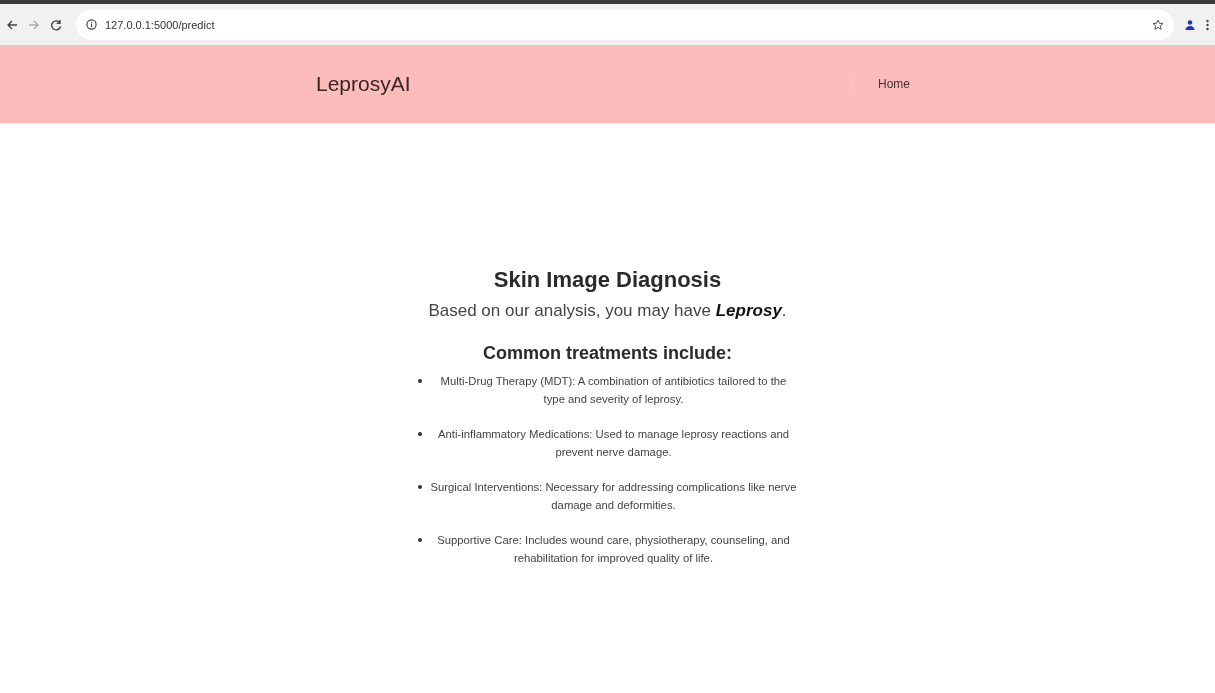 This screenshot has height=693, width=1215. What do you see at coordinates (12, 24) in the screenshot?
I see `back-icon` at bounding box center [12, 24].